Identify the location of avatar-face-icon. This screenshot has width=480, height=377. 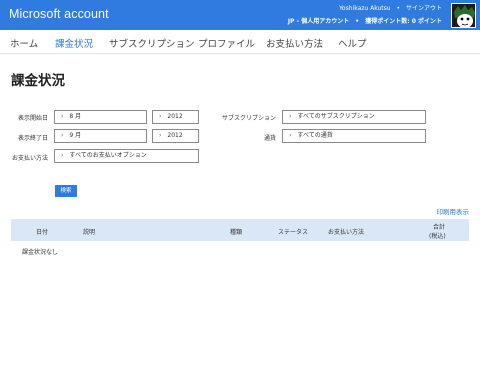
(463, 15).